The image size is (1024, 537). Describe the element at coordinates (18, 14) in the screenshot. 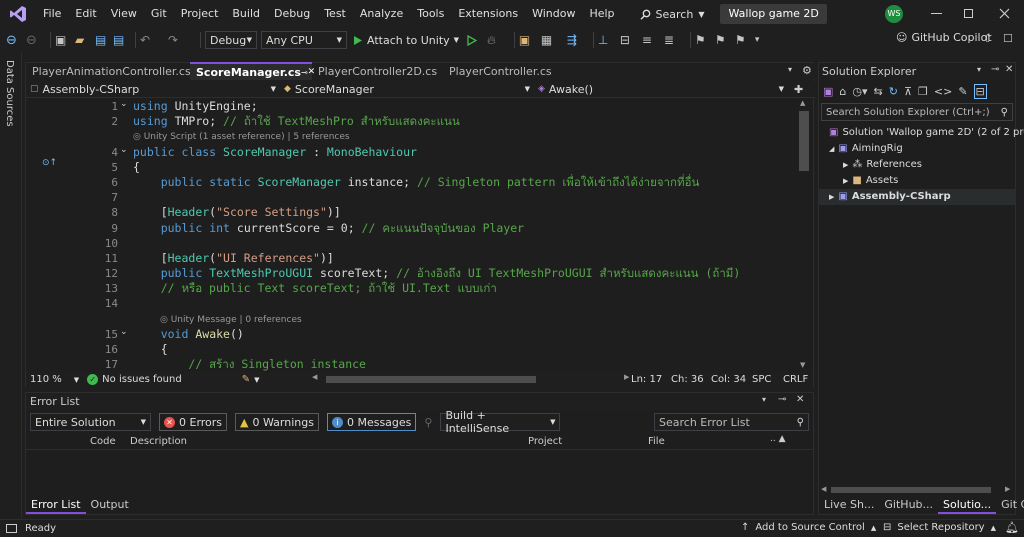

I see `vs-logo-icon` at that location.